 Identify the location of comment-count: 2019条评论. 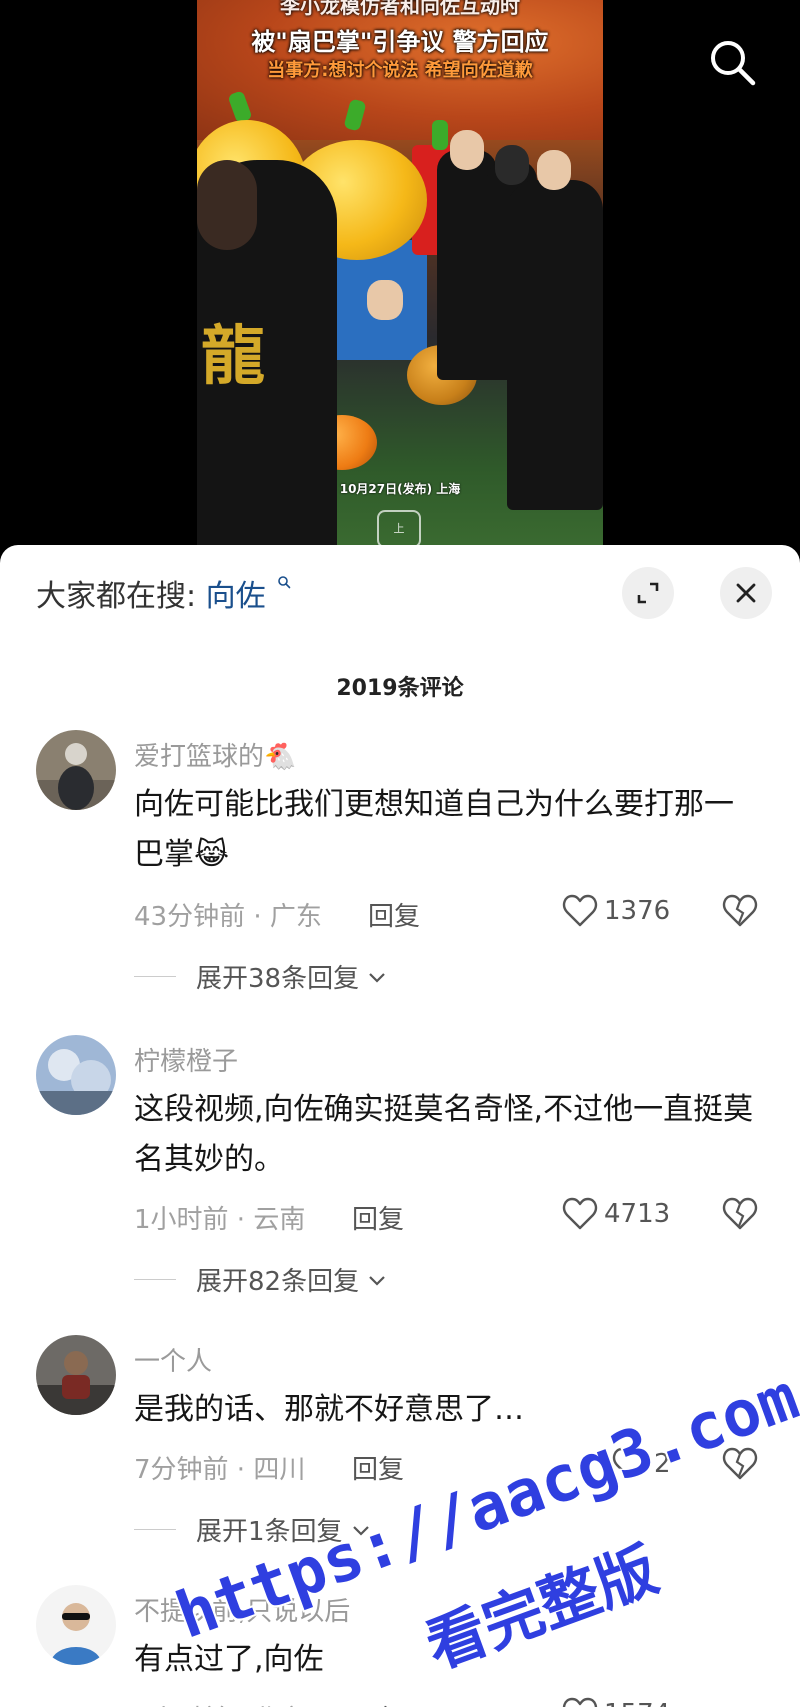
(400, 688).